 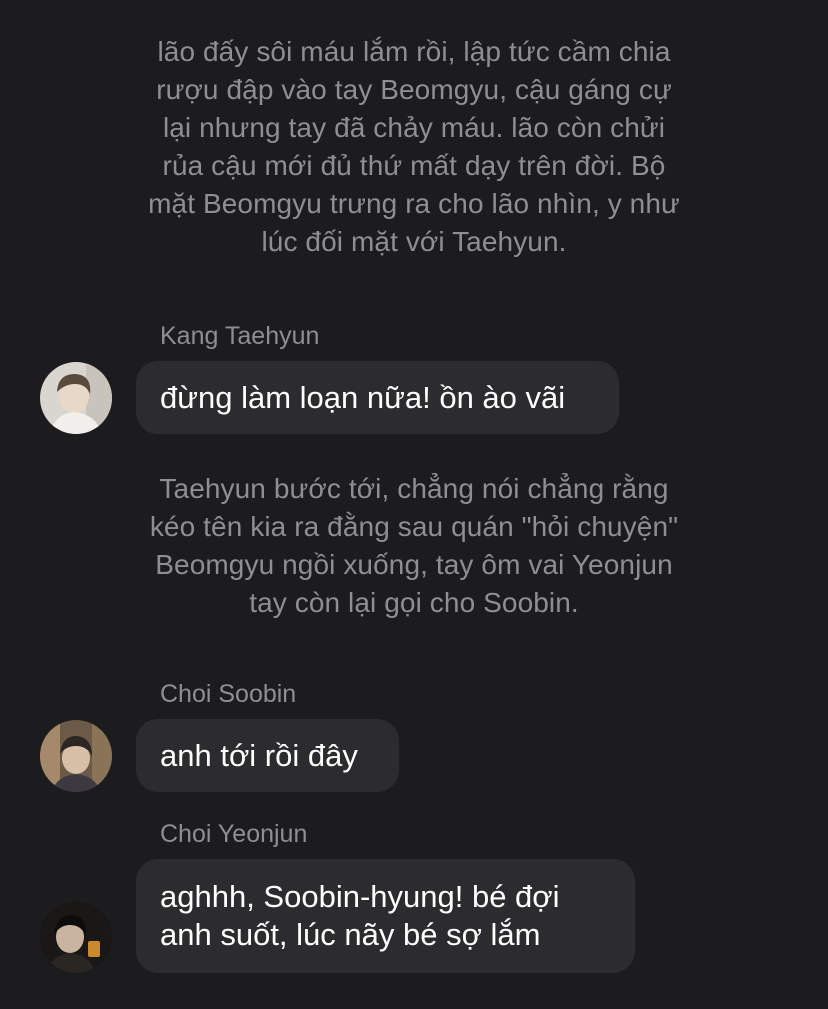 I want to click on message-text: đừng làm loạn nữa! ồn ào vãi, so click(x=363, y=397).